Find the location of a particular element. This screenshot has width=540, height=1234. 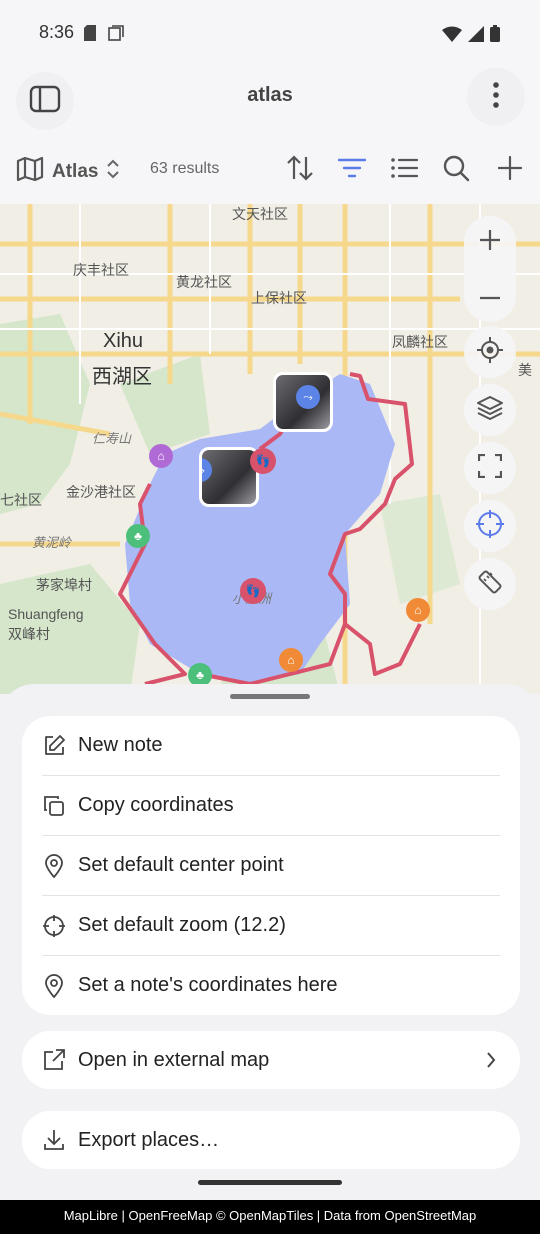

sort-button is located at coordinates (300, 170).